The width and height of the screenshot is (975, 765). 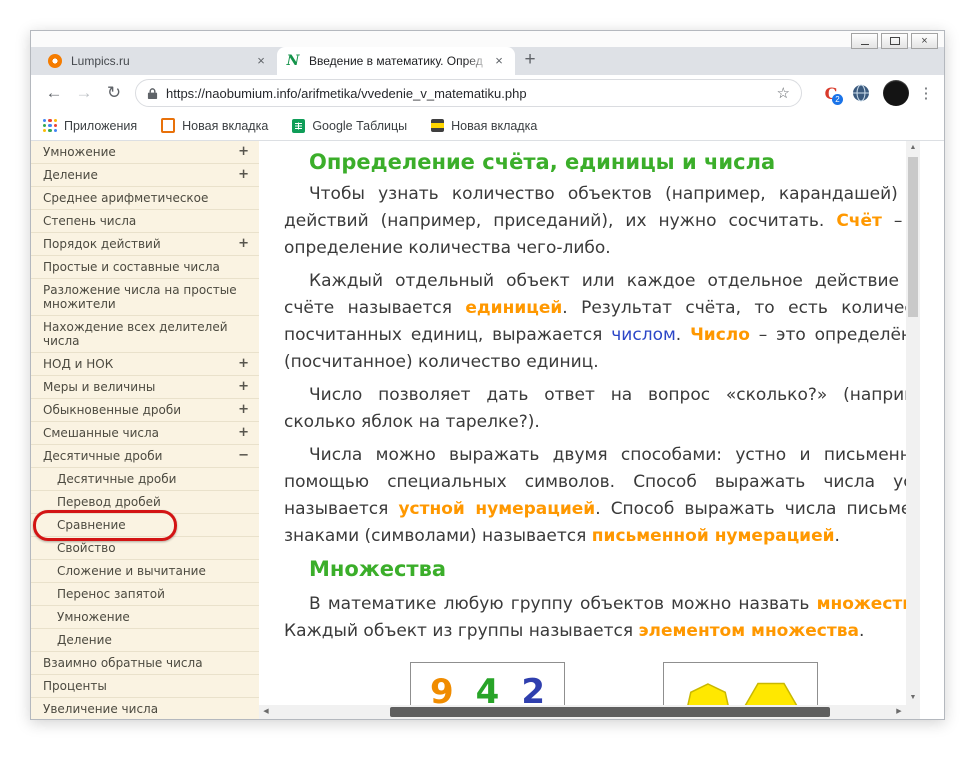 What do you see at coordinates (102, 244) in the screenshot?
I see `sidebar-item-label: Порядок действий` at bounding box center [102, 244].